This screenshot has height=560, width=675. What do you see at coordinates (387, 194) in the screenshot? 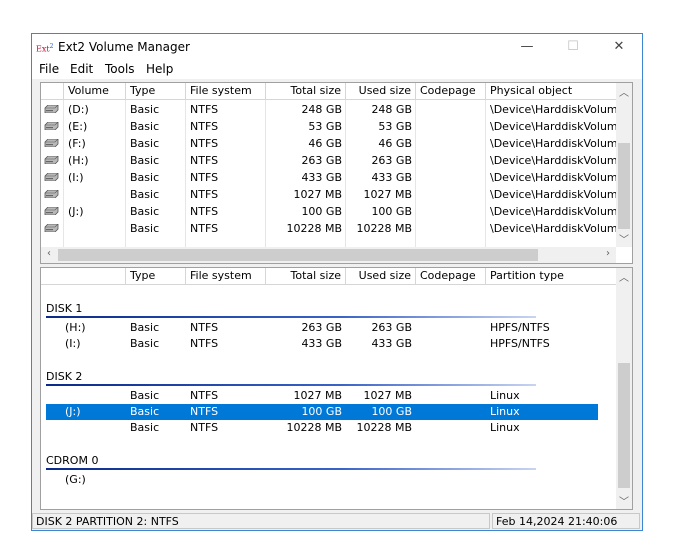
I see `cell-used-size: 1027 MB` at bounding box center [387, 194].